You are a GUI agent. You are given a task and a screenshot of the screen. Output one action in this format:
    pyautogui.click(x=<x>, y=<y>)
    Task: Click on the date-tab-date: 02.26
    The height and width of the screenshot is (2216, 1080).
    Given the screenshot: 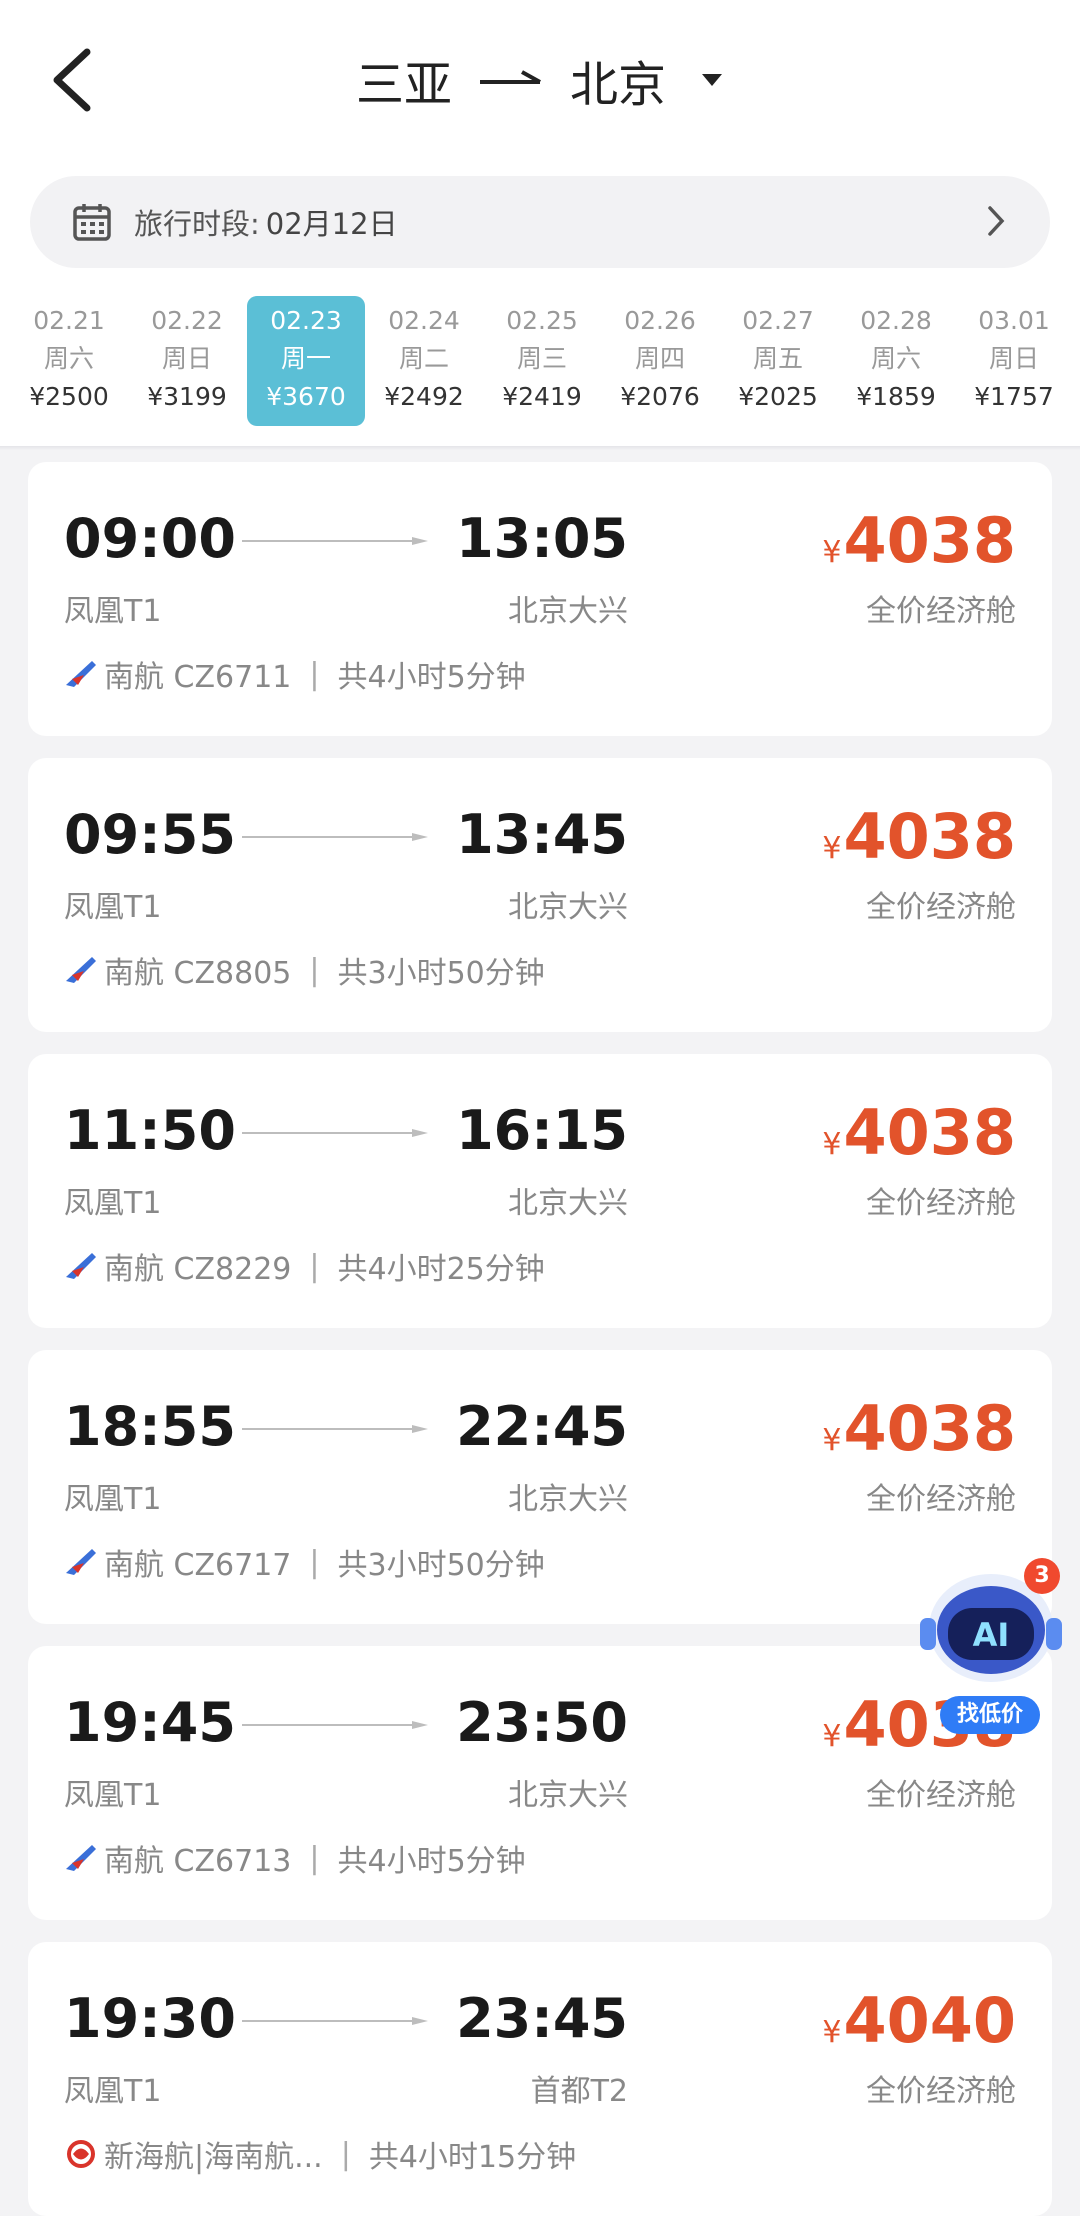 What is the action you would take?
    pyautogui.click(x=660, y=320)
    